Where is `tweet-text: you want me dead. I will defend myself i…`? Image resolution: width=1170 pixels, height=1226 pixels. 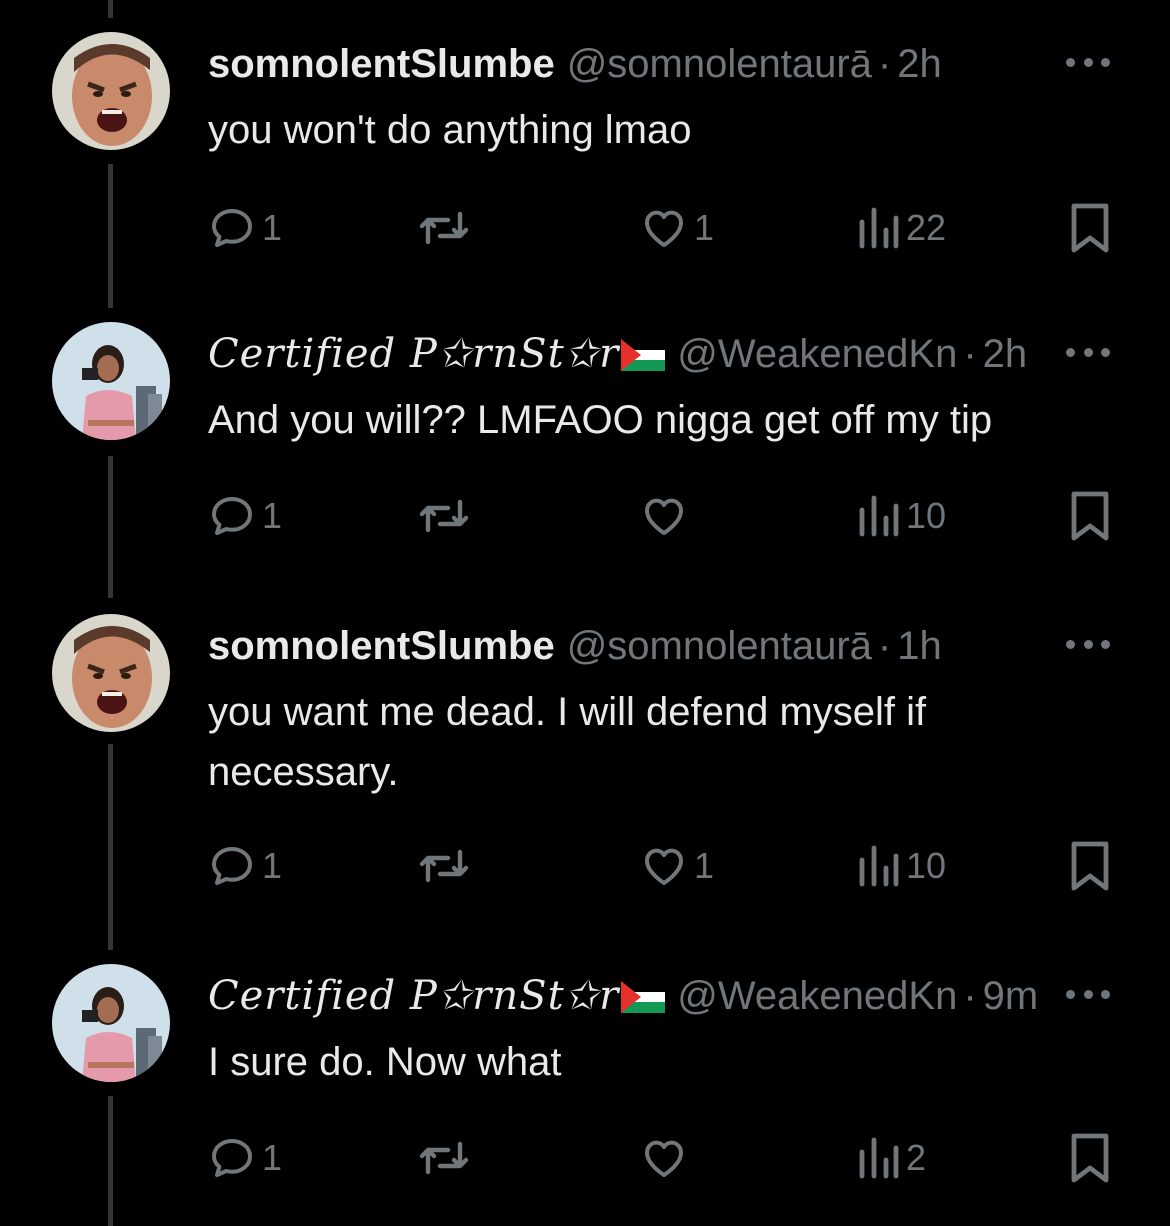 tweet-text: you want me dead. I will defend myself i… is located at coordinates (567, 742).